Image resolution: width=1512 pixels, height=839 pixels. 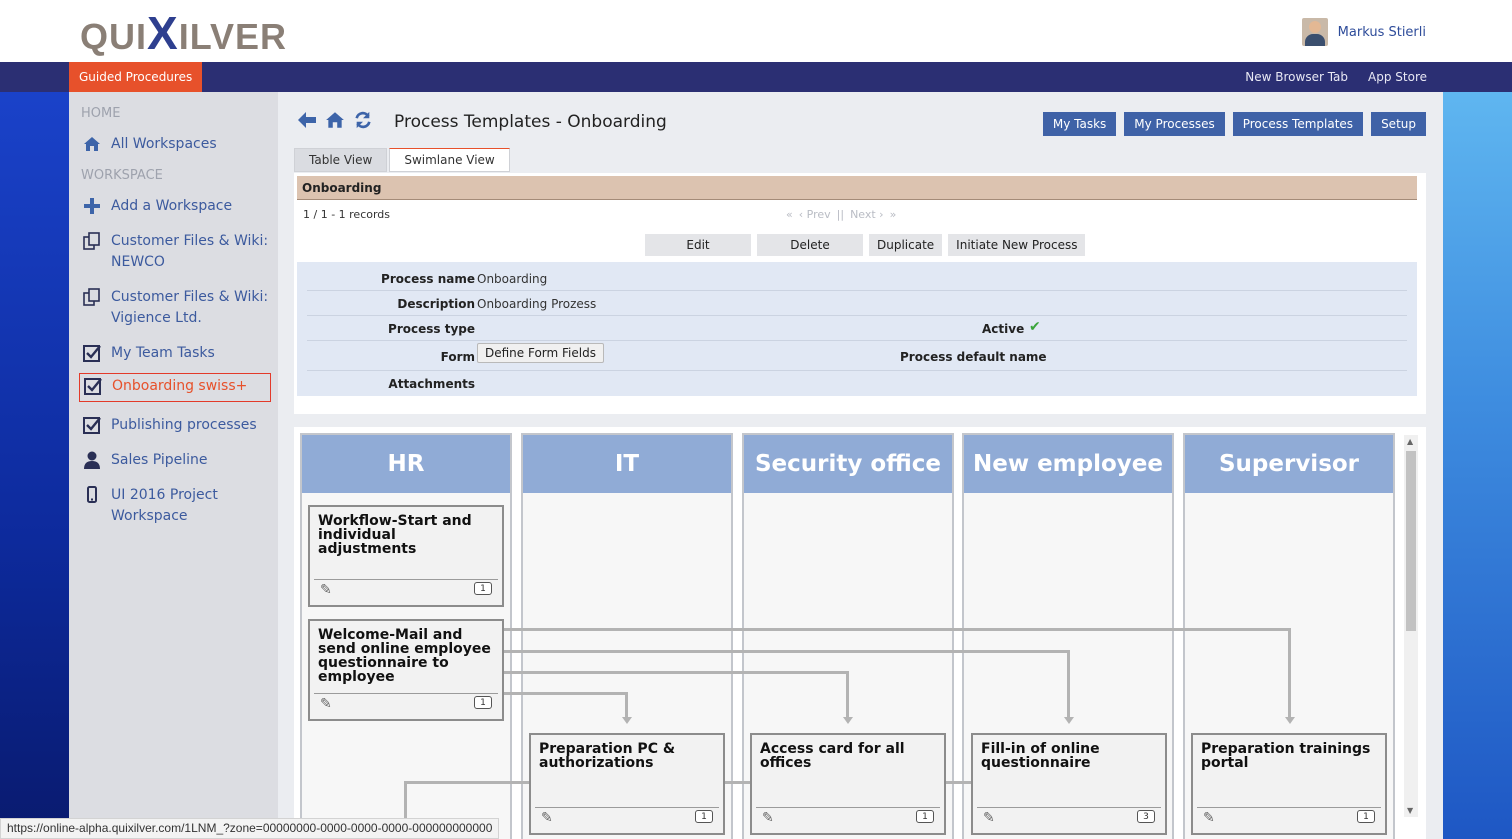 I want to click on back-arrow-icon, so click(x=307, y=122).